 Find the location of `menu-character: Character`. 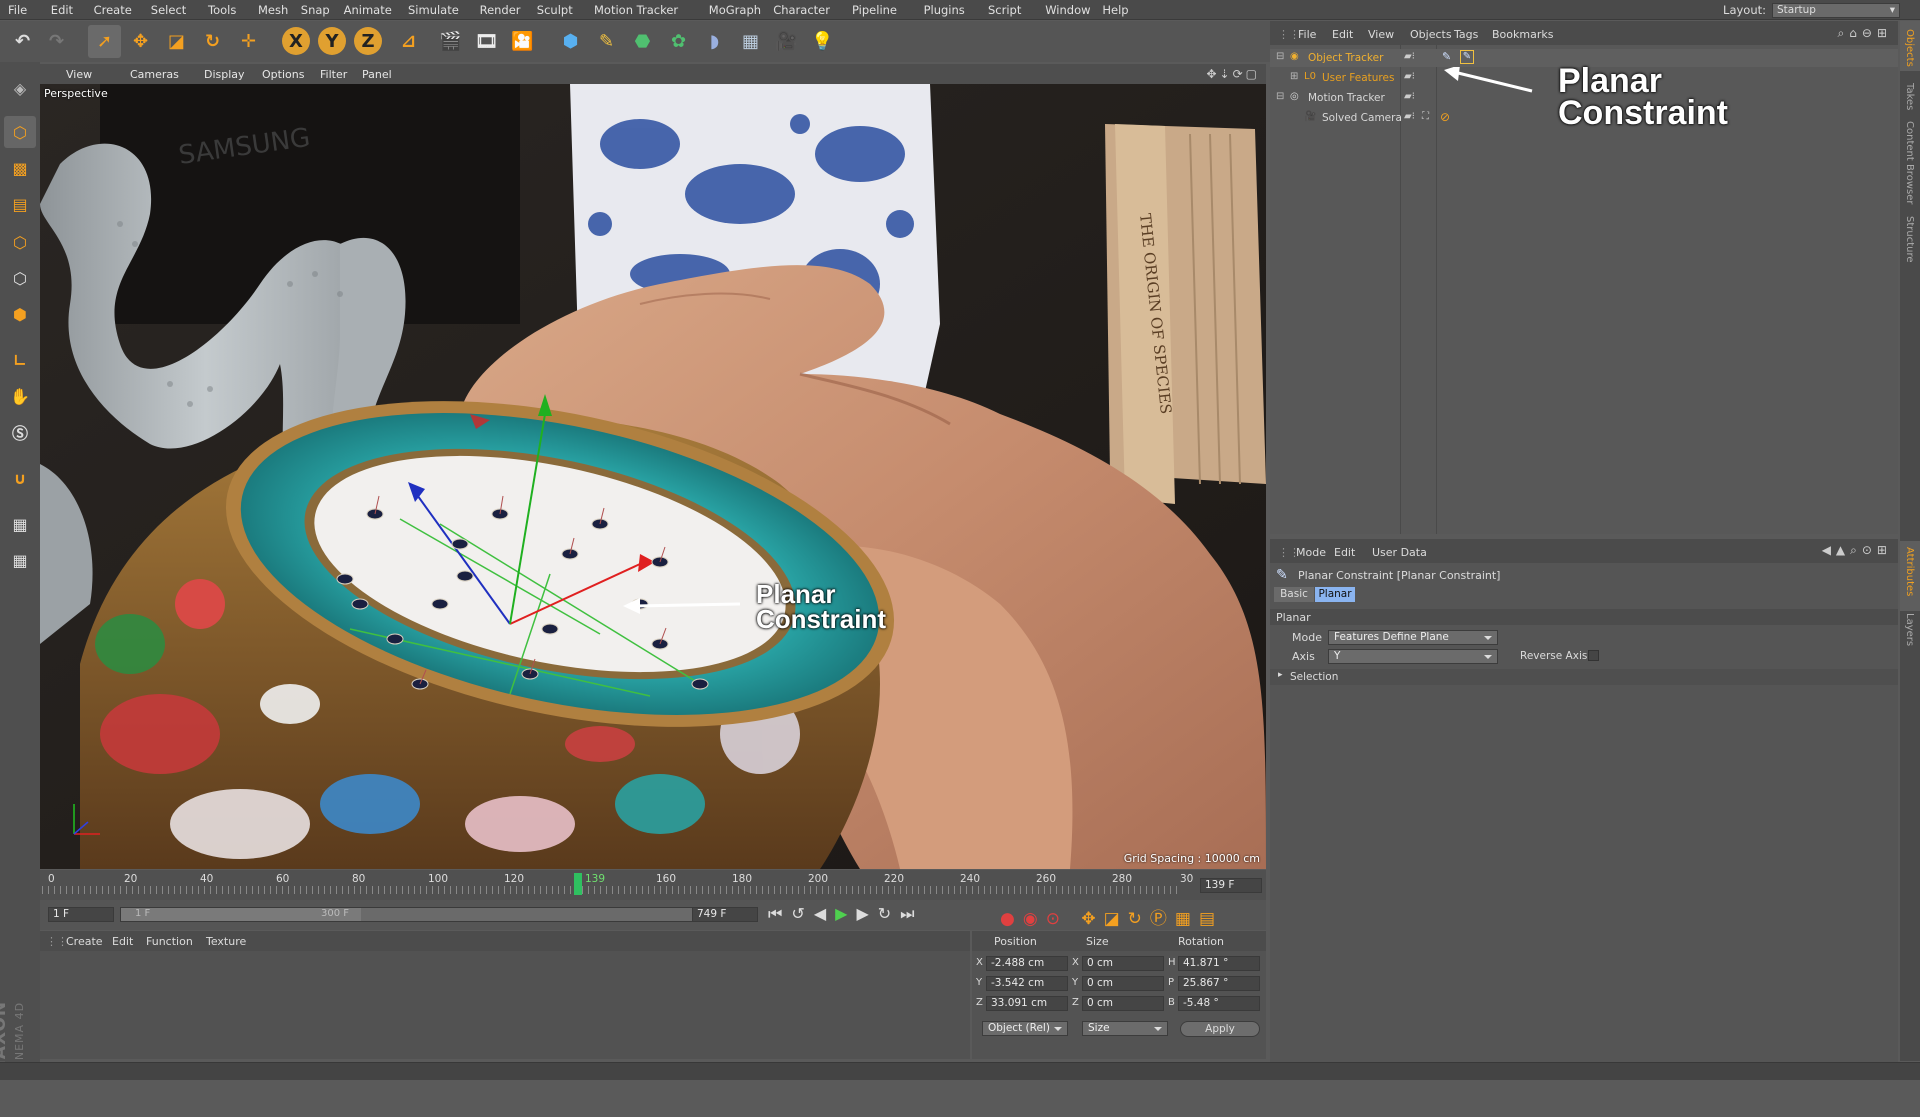

menu-character: Character is located at coordinates (801, 10).